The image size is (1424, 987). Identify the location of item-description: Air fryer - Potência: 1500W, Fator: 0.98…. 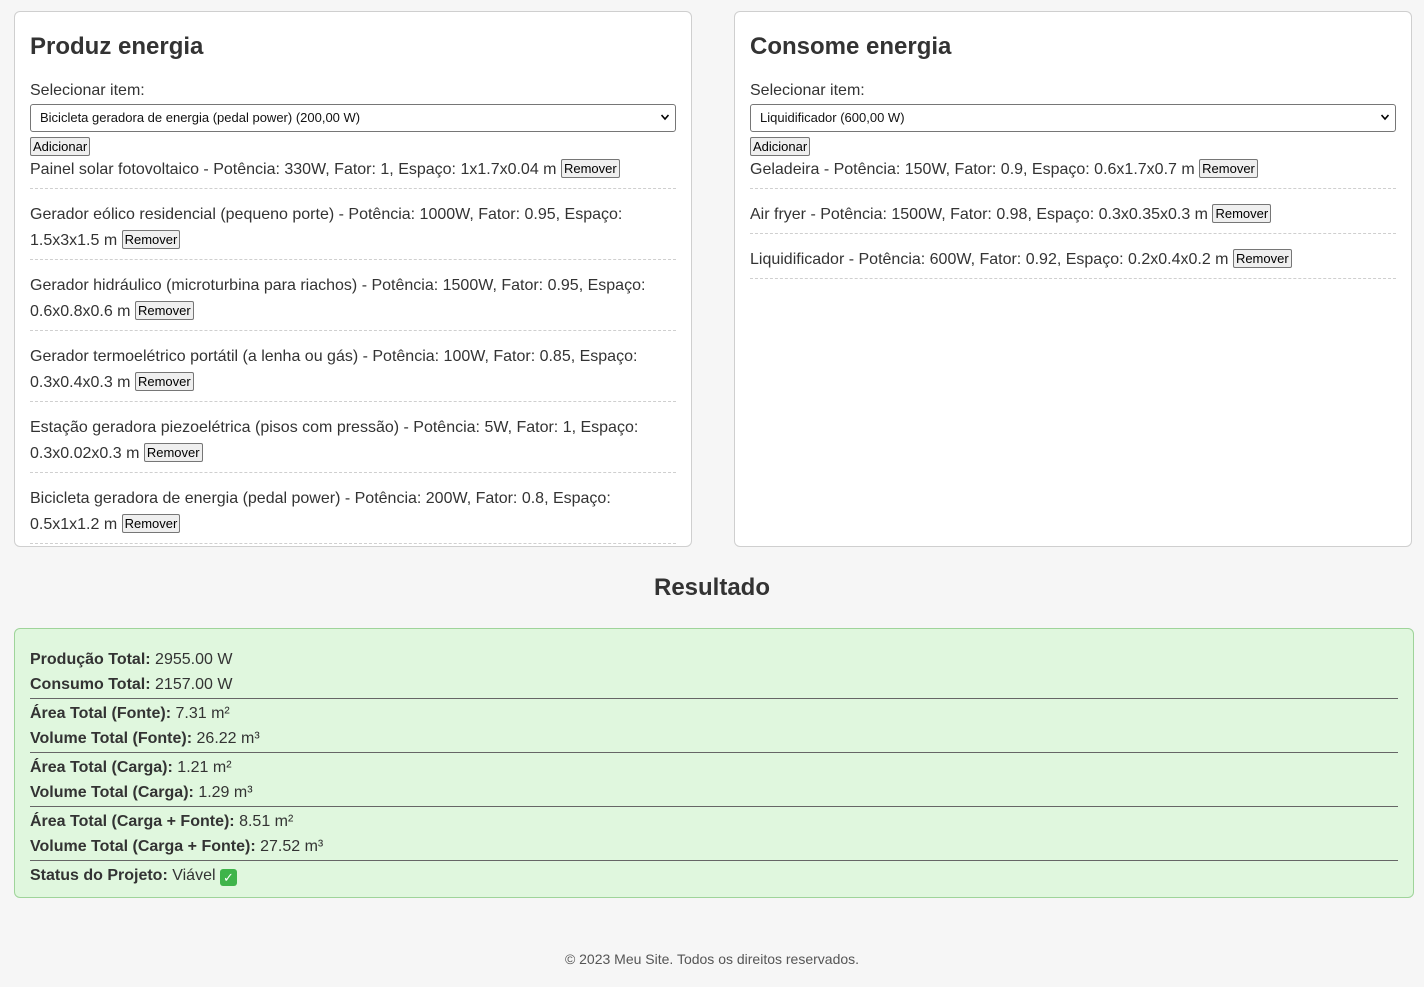
(979, 214).